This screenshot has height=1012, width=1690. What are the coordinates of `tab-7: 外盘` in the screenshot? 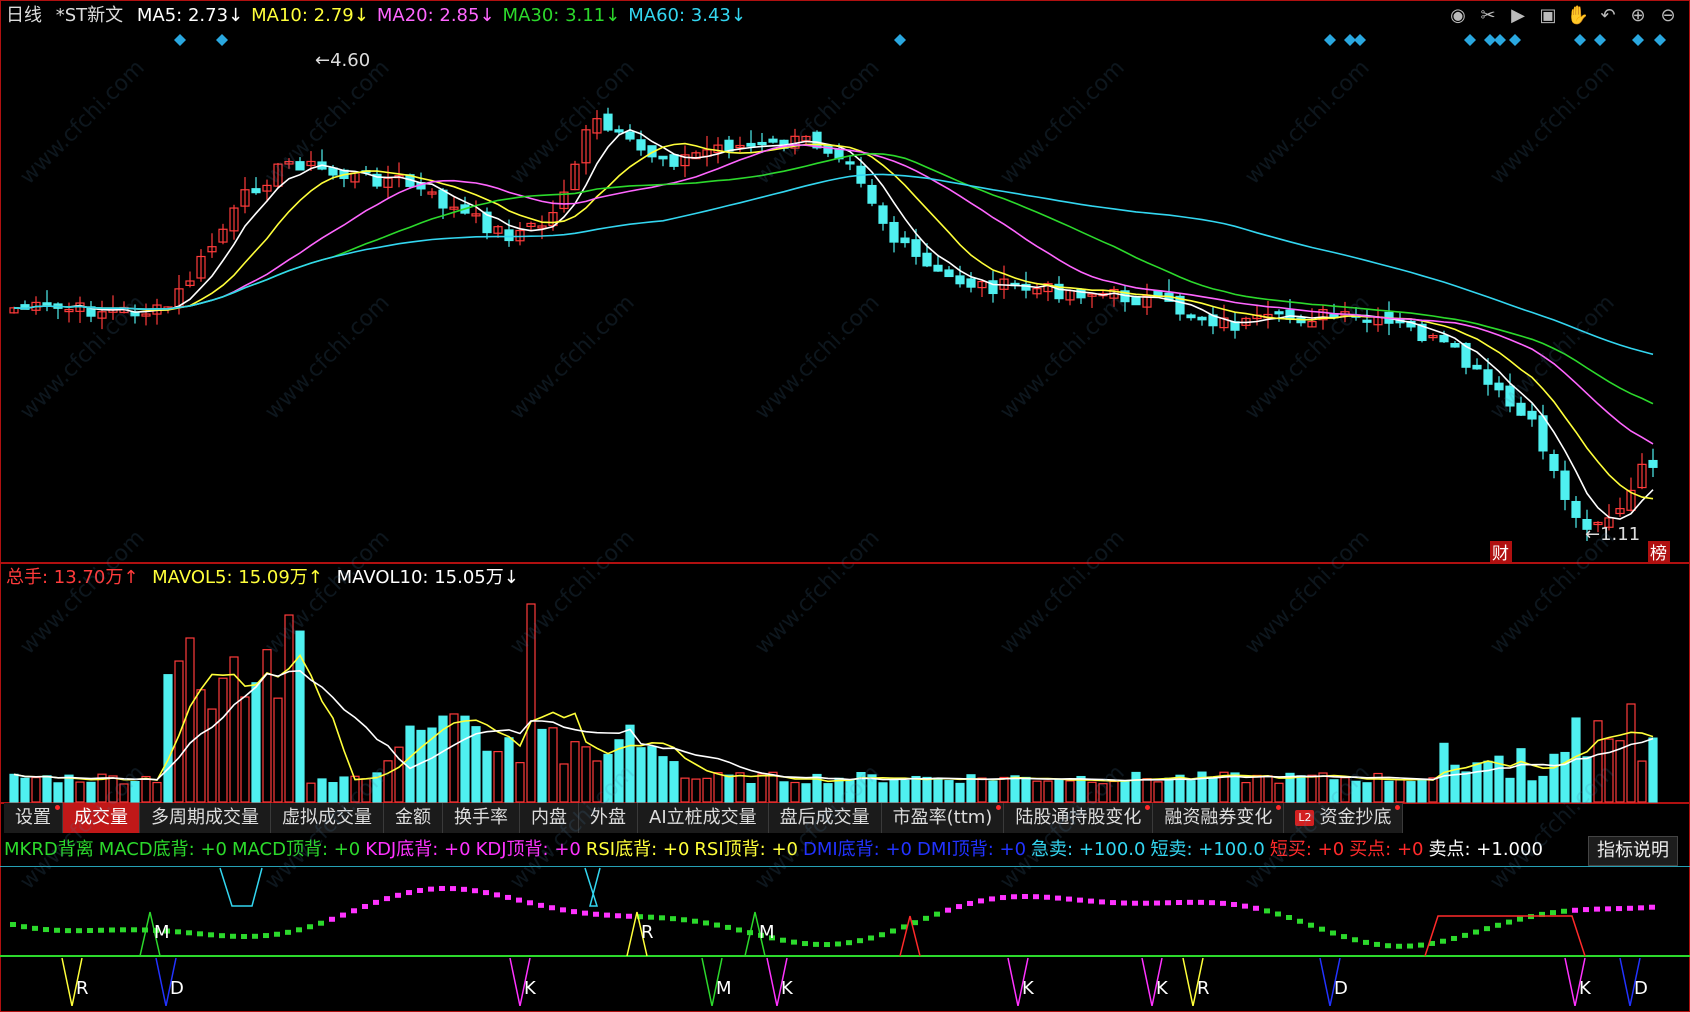 It's located at (608, 818).